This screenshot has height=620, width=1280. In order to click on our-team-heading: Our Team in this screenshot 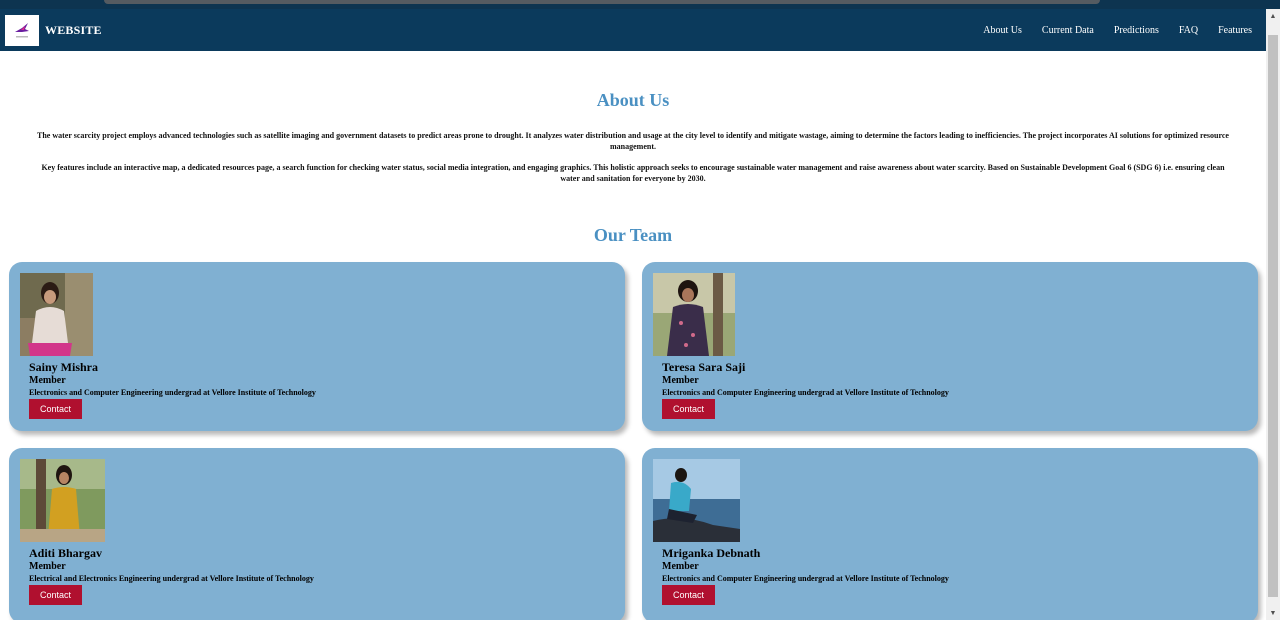, I will do `click(633, 235)`.